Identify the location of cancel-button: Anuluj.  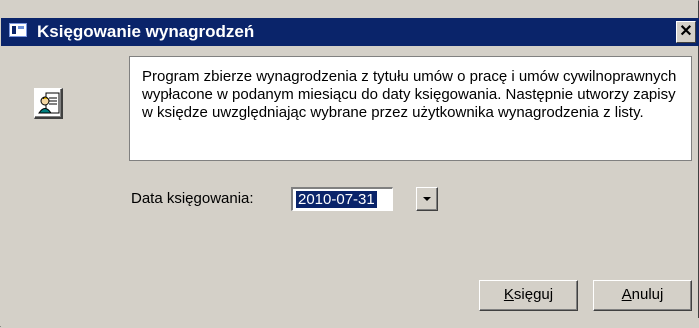
(642, 295).